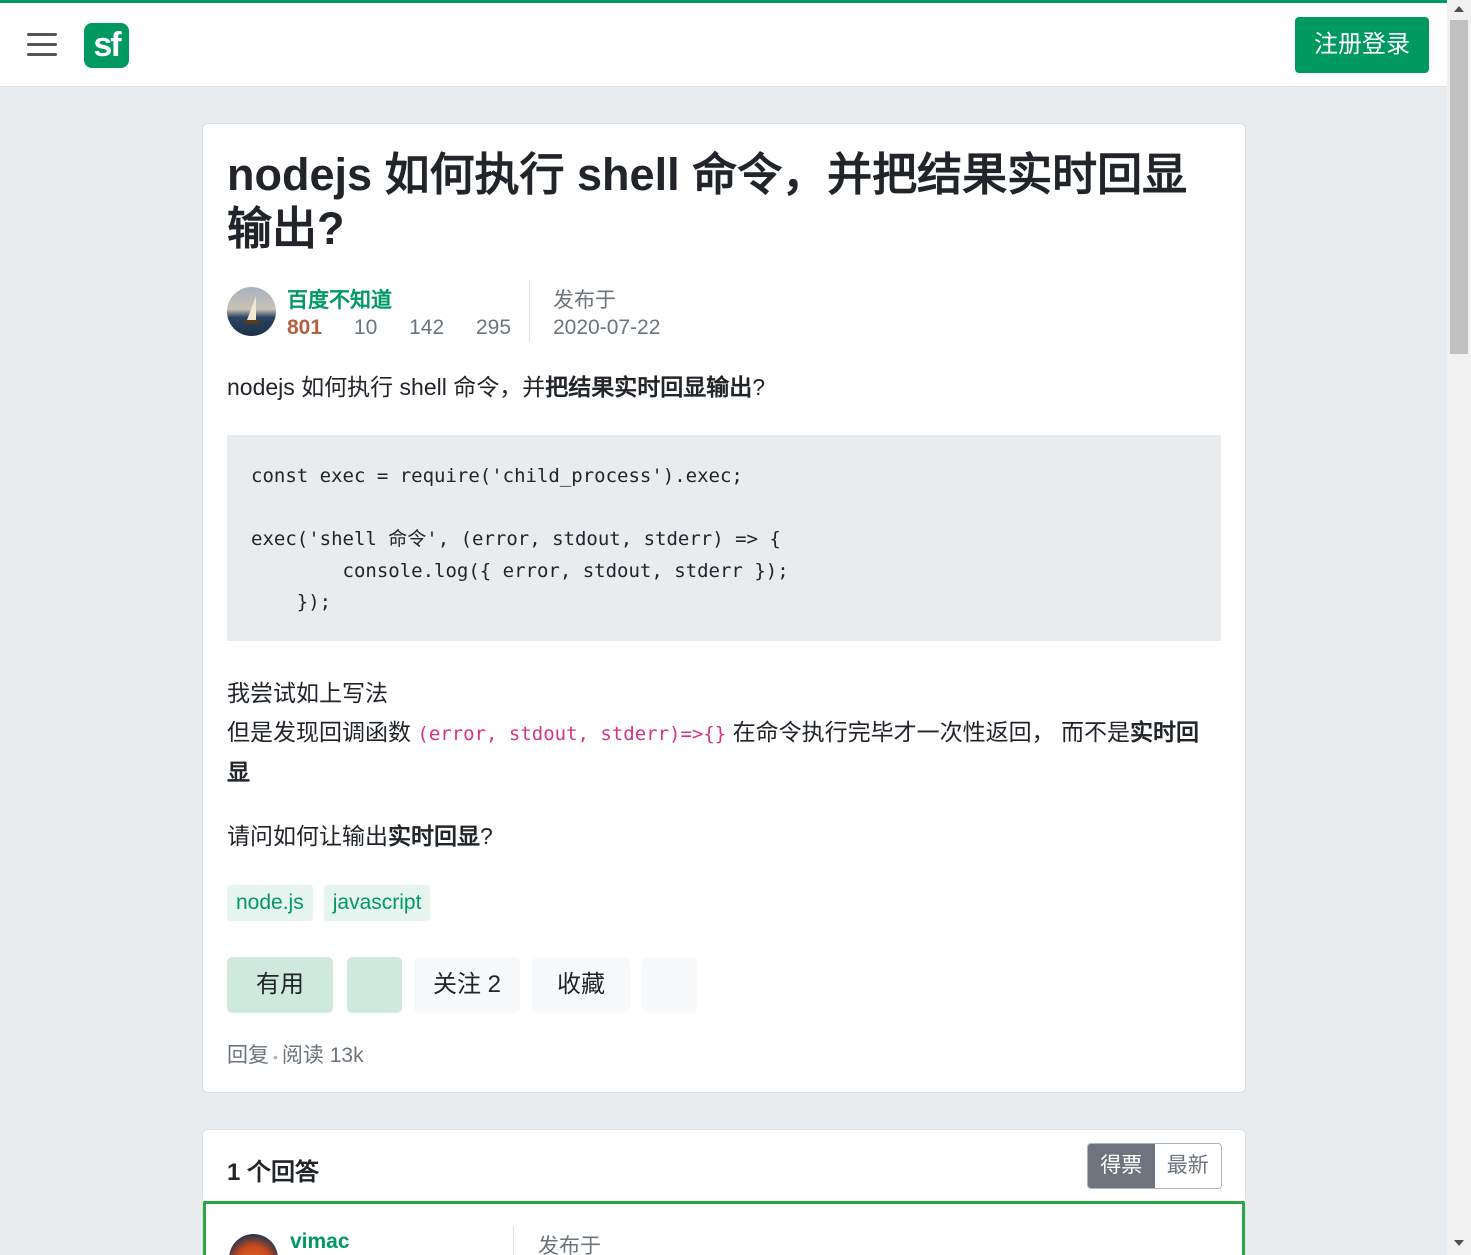 The height and width of the screenshot is (1255, 1471). I want to click on tag-list: node.js javascript, so click(329, 903).